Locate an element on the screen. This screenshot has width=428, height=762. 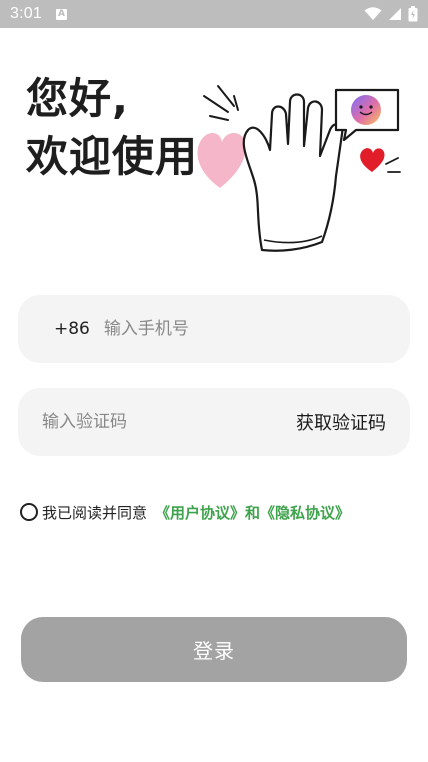
agreement-and: 和 is located at coordinates (253, 512).